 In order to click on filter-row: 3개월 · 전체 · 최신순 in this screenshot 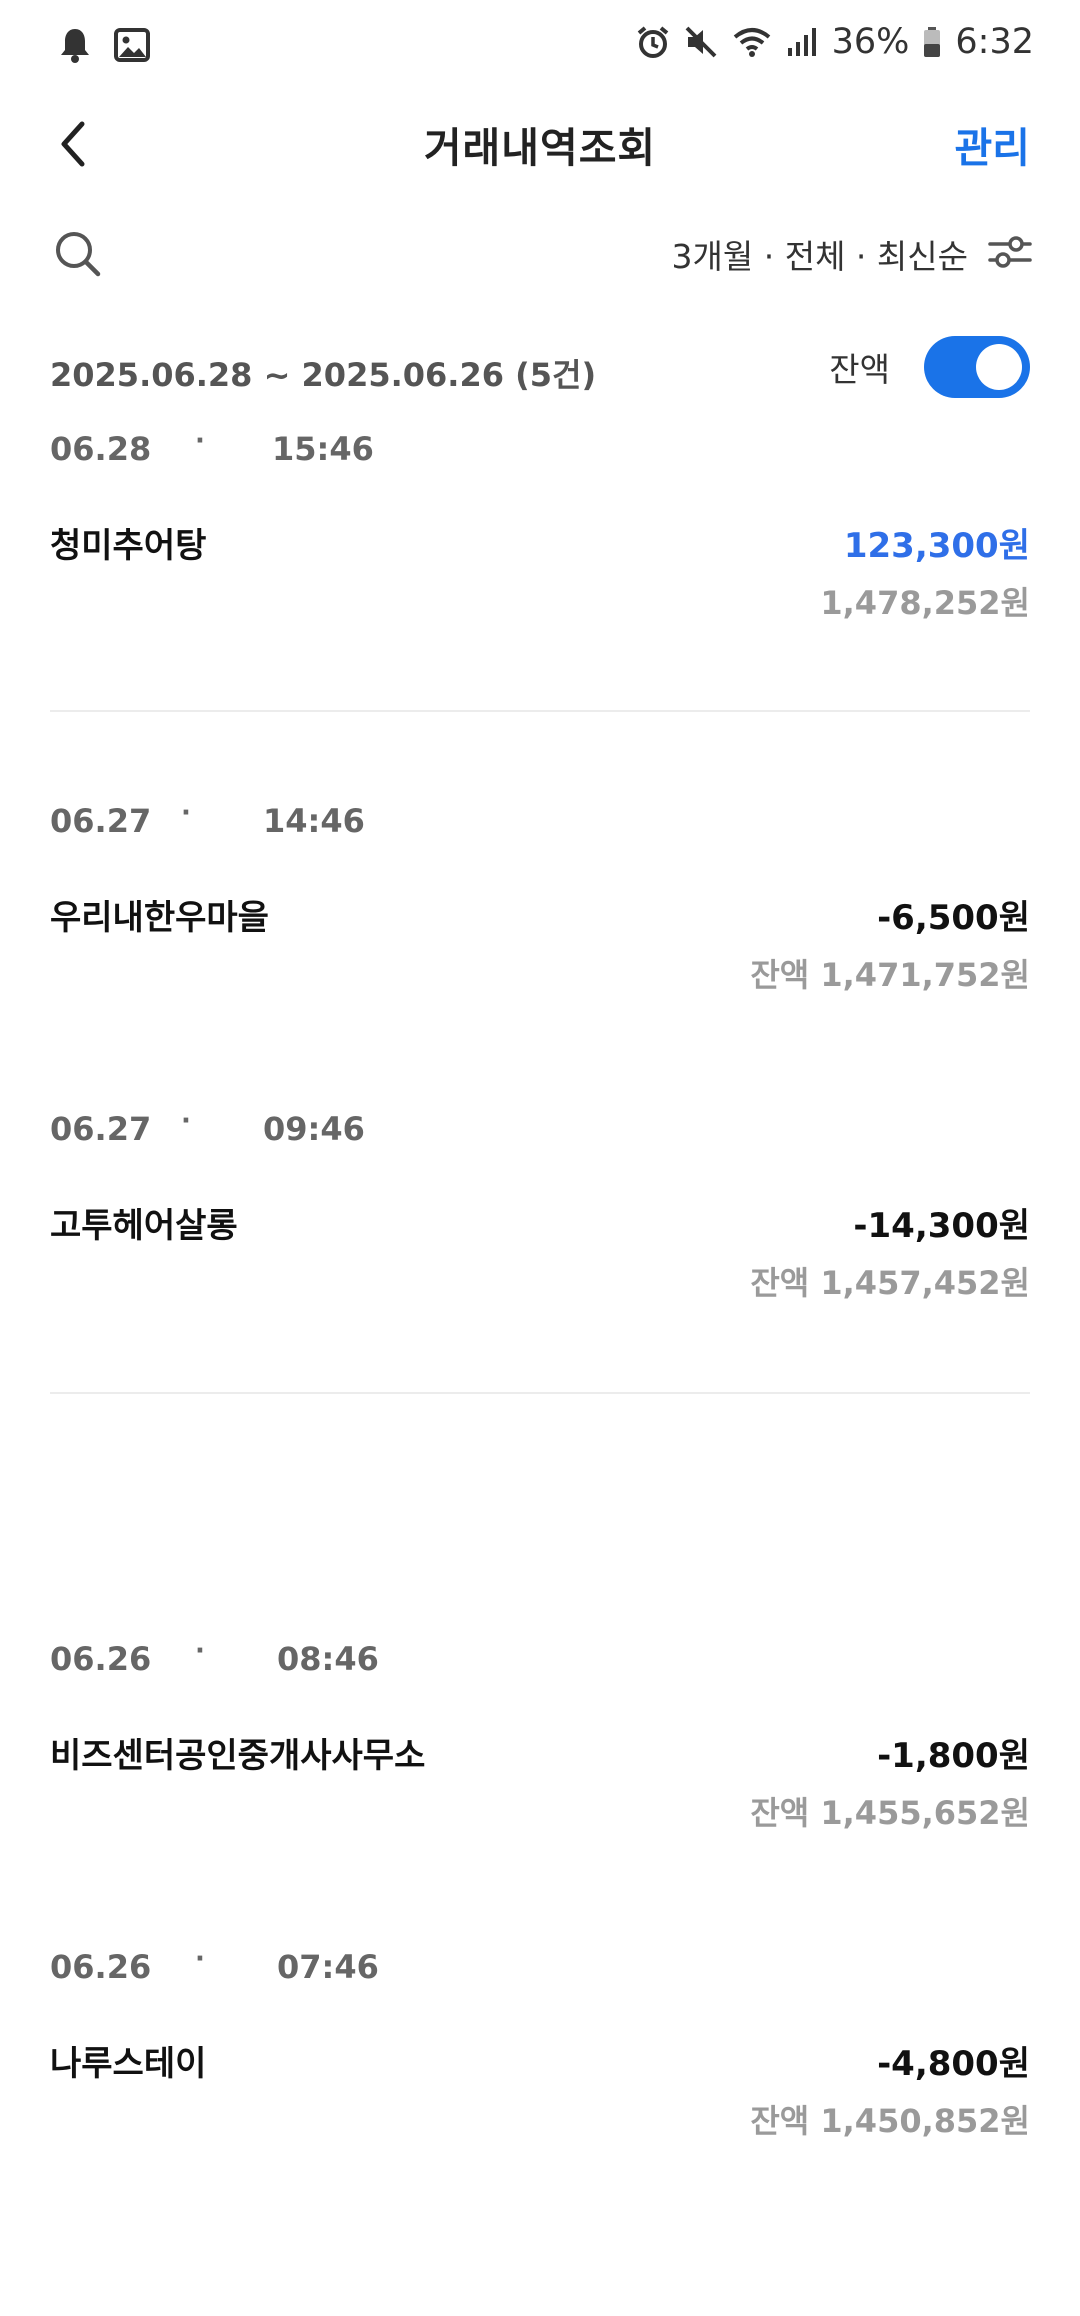, I will do `click(540, 255)`.